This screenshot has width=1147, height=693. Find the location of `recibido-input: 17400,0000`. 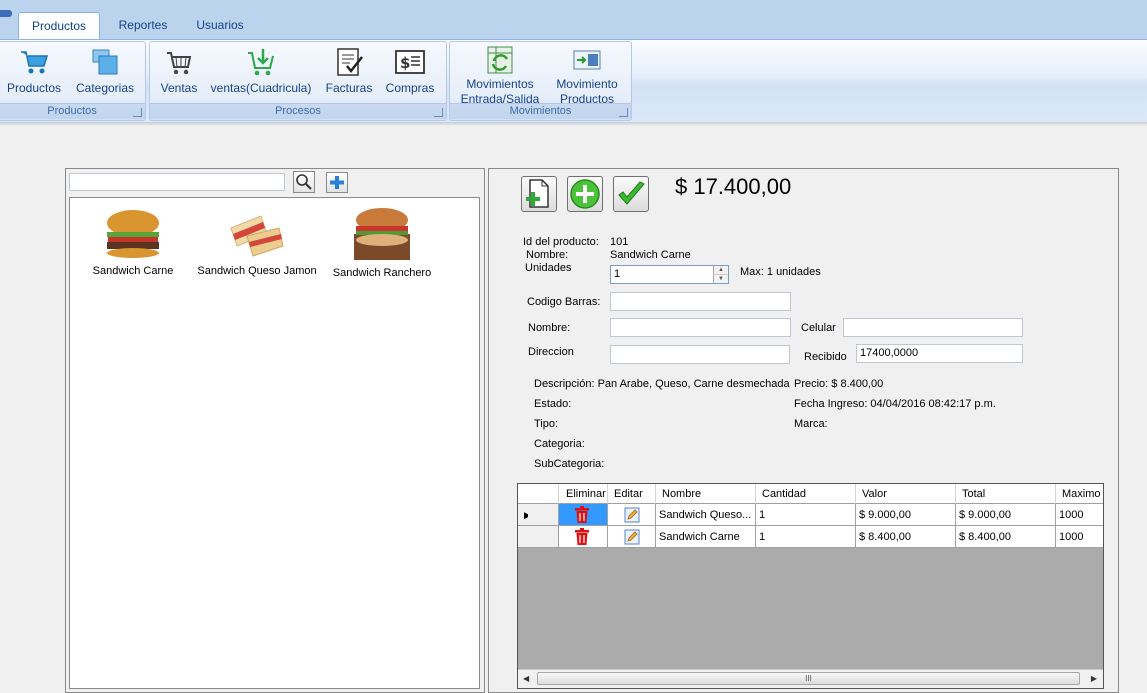

recibido-input: 17400,0000 is located at coordinates (939, 353).